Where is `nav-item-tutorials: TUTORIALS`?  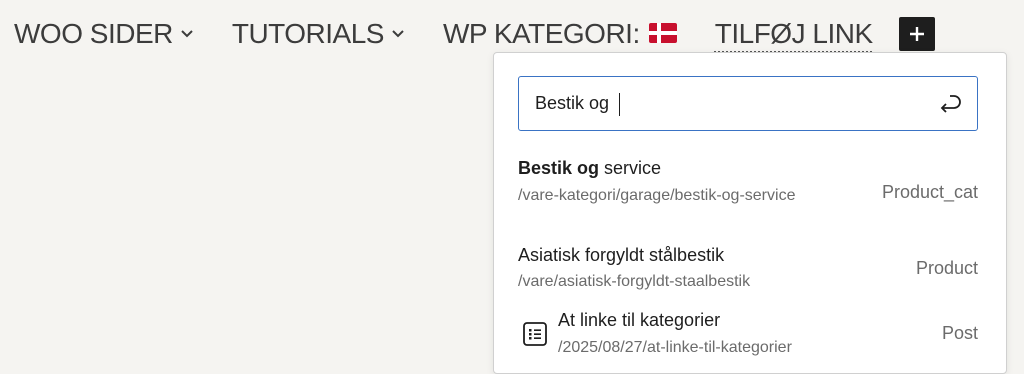 nav-item-tutorials: TUTORIALS is located at coordinates (318, 34).